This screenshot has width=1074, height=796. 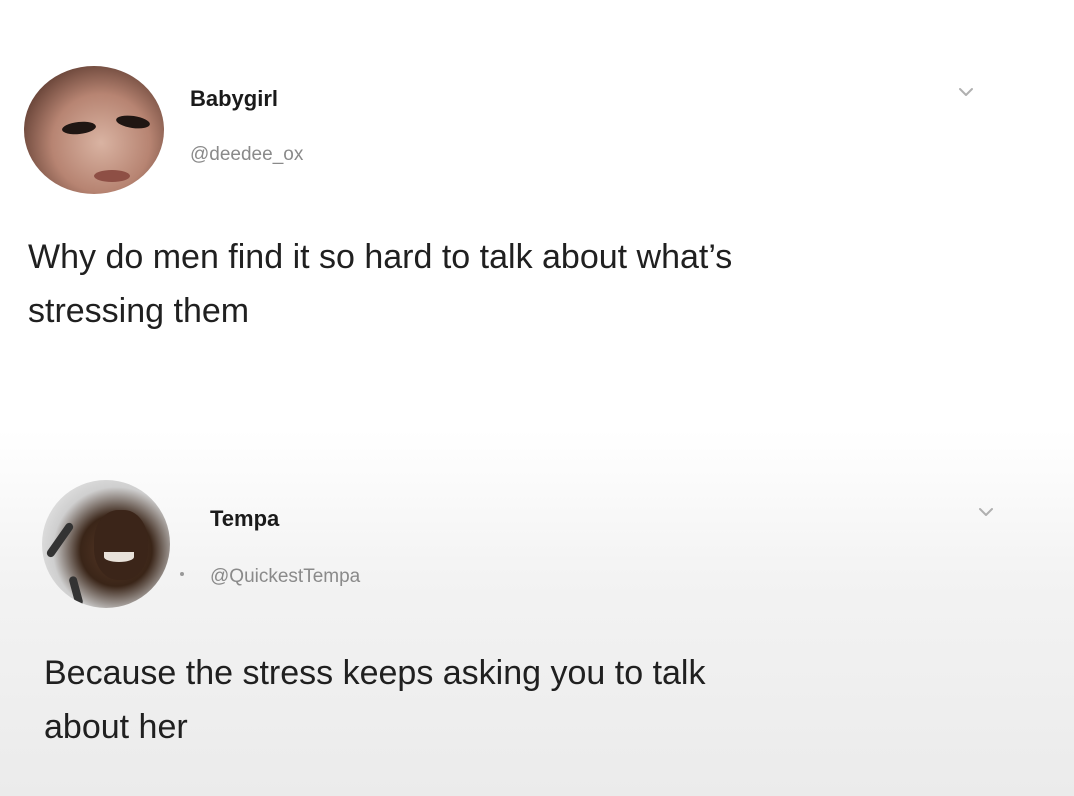 I want to click on user-handle: @deedee_ox, so click(x=246, y=155).